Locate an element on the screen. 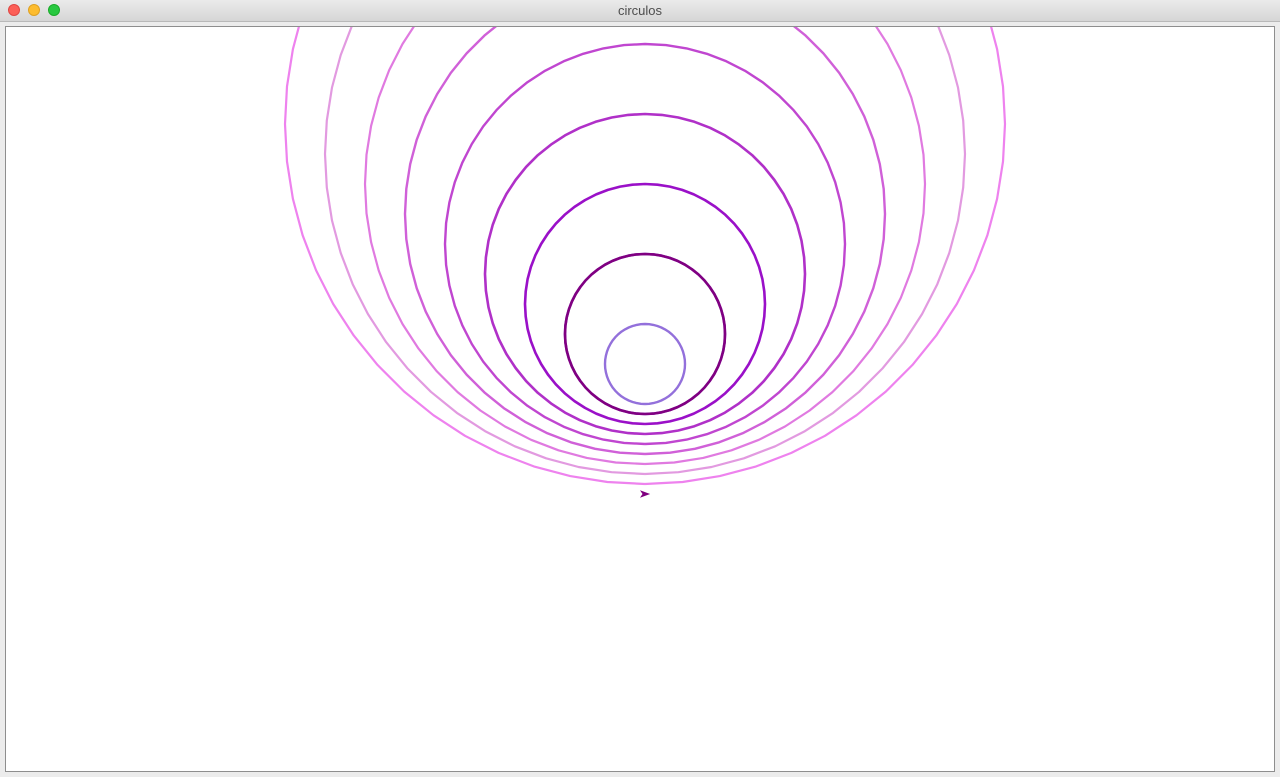  title-bar: circulos is located at coordinates (640, 11).